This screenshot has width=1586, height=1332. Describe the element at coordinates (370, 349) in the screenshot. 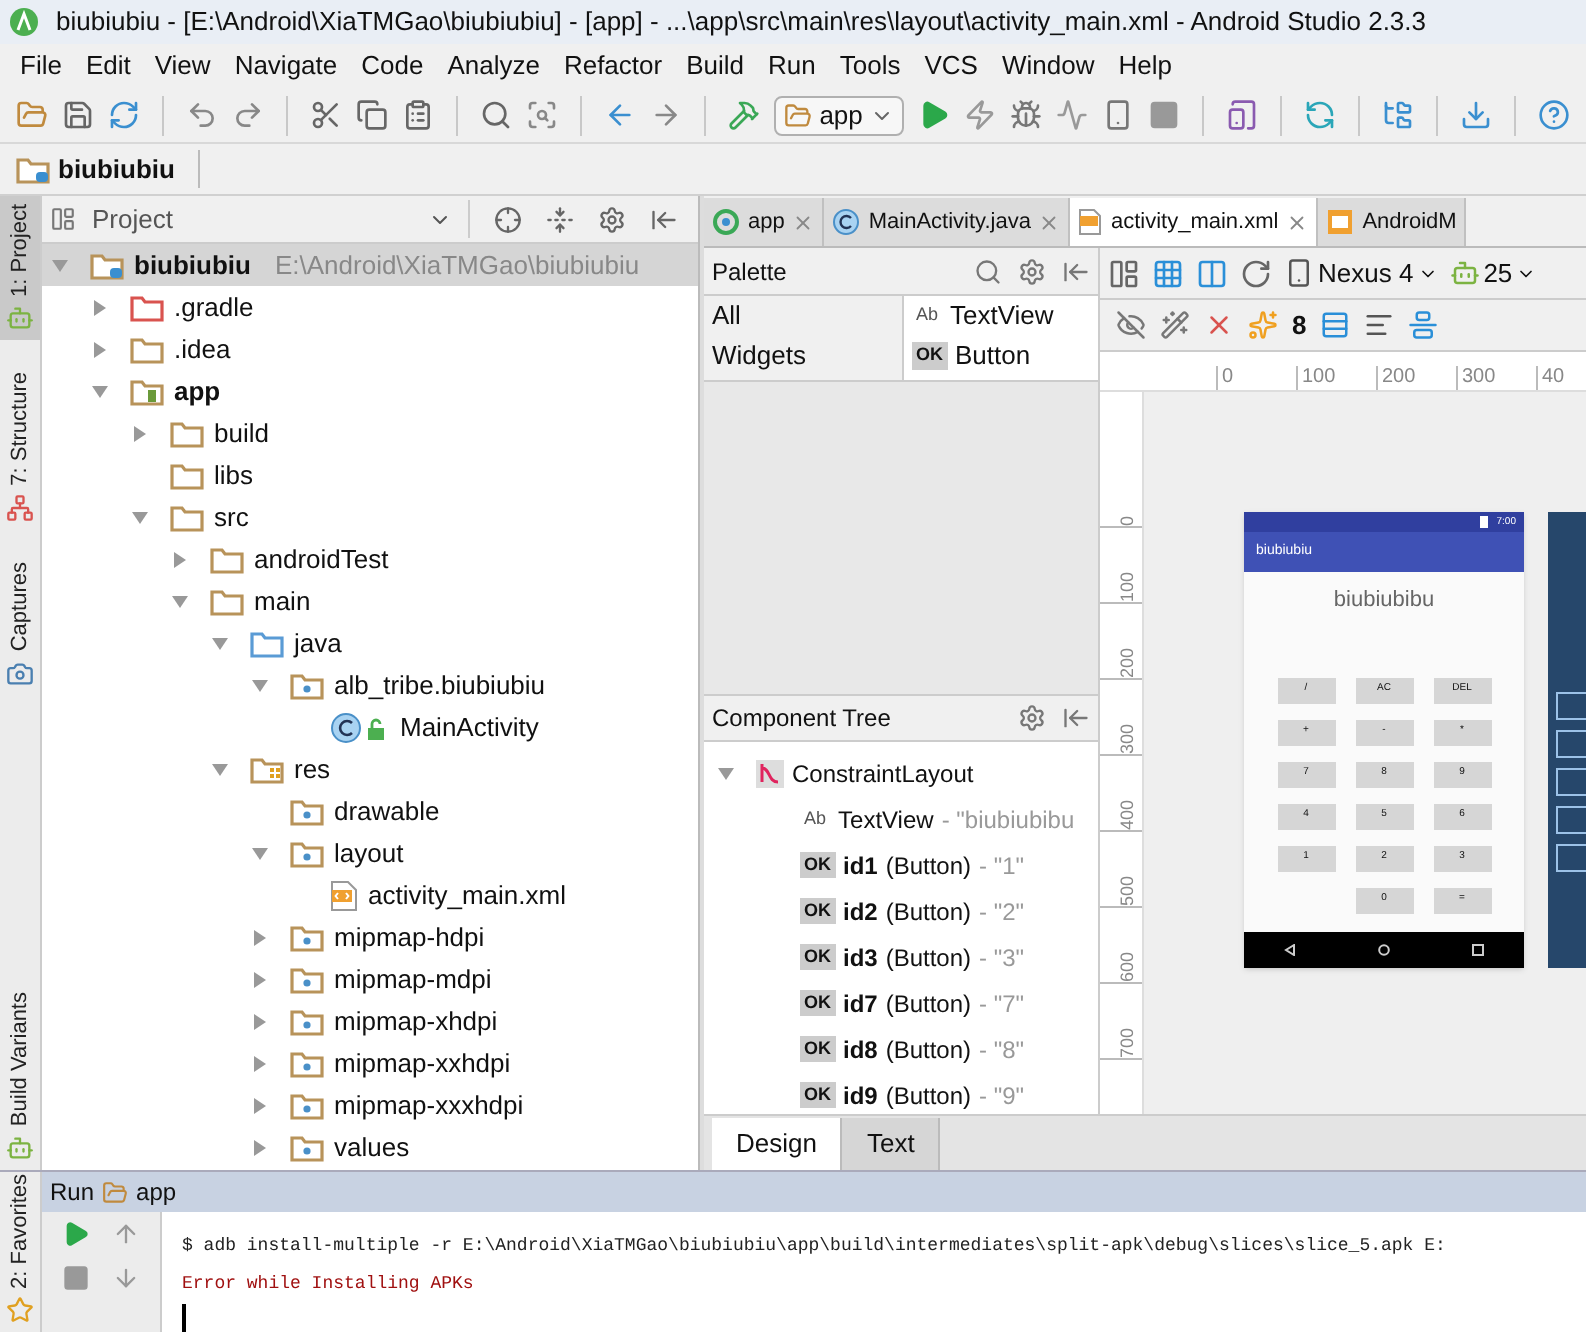

I see `tree-item: .idea` at that location.